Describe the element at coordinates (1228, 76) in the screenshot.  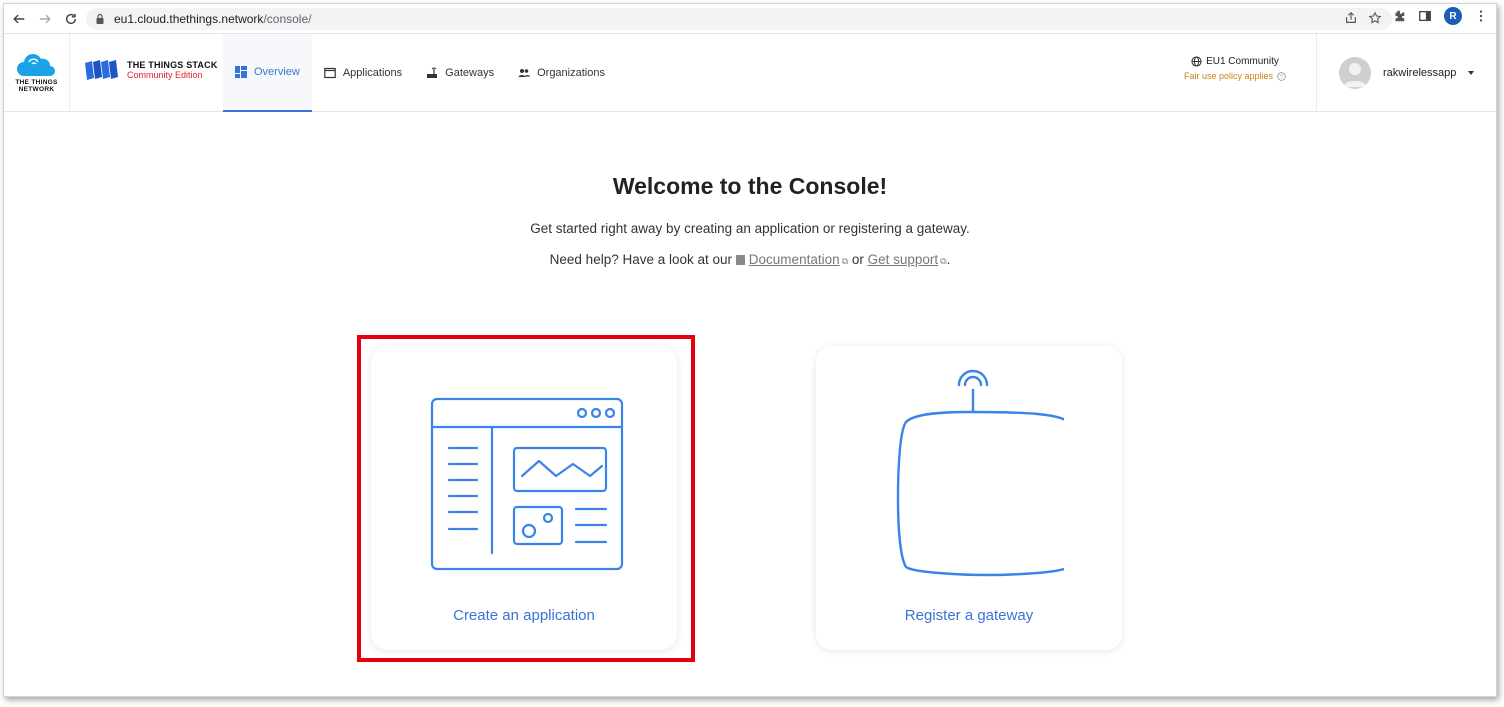
I see `fair-use-text: Fair use policy applies` at that location.